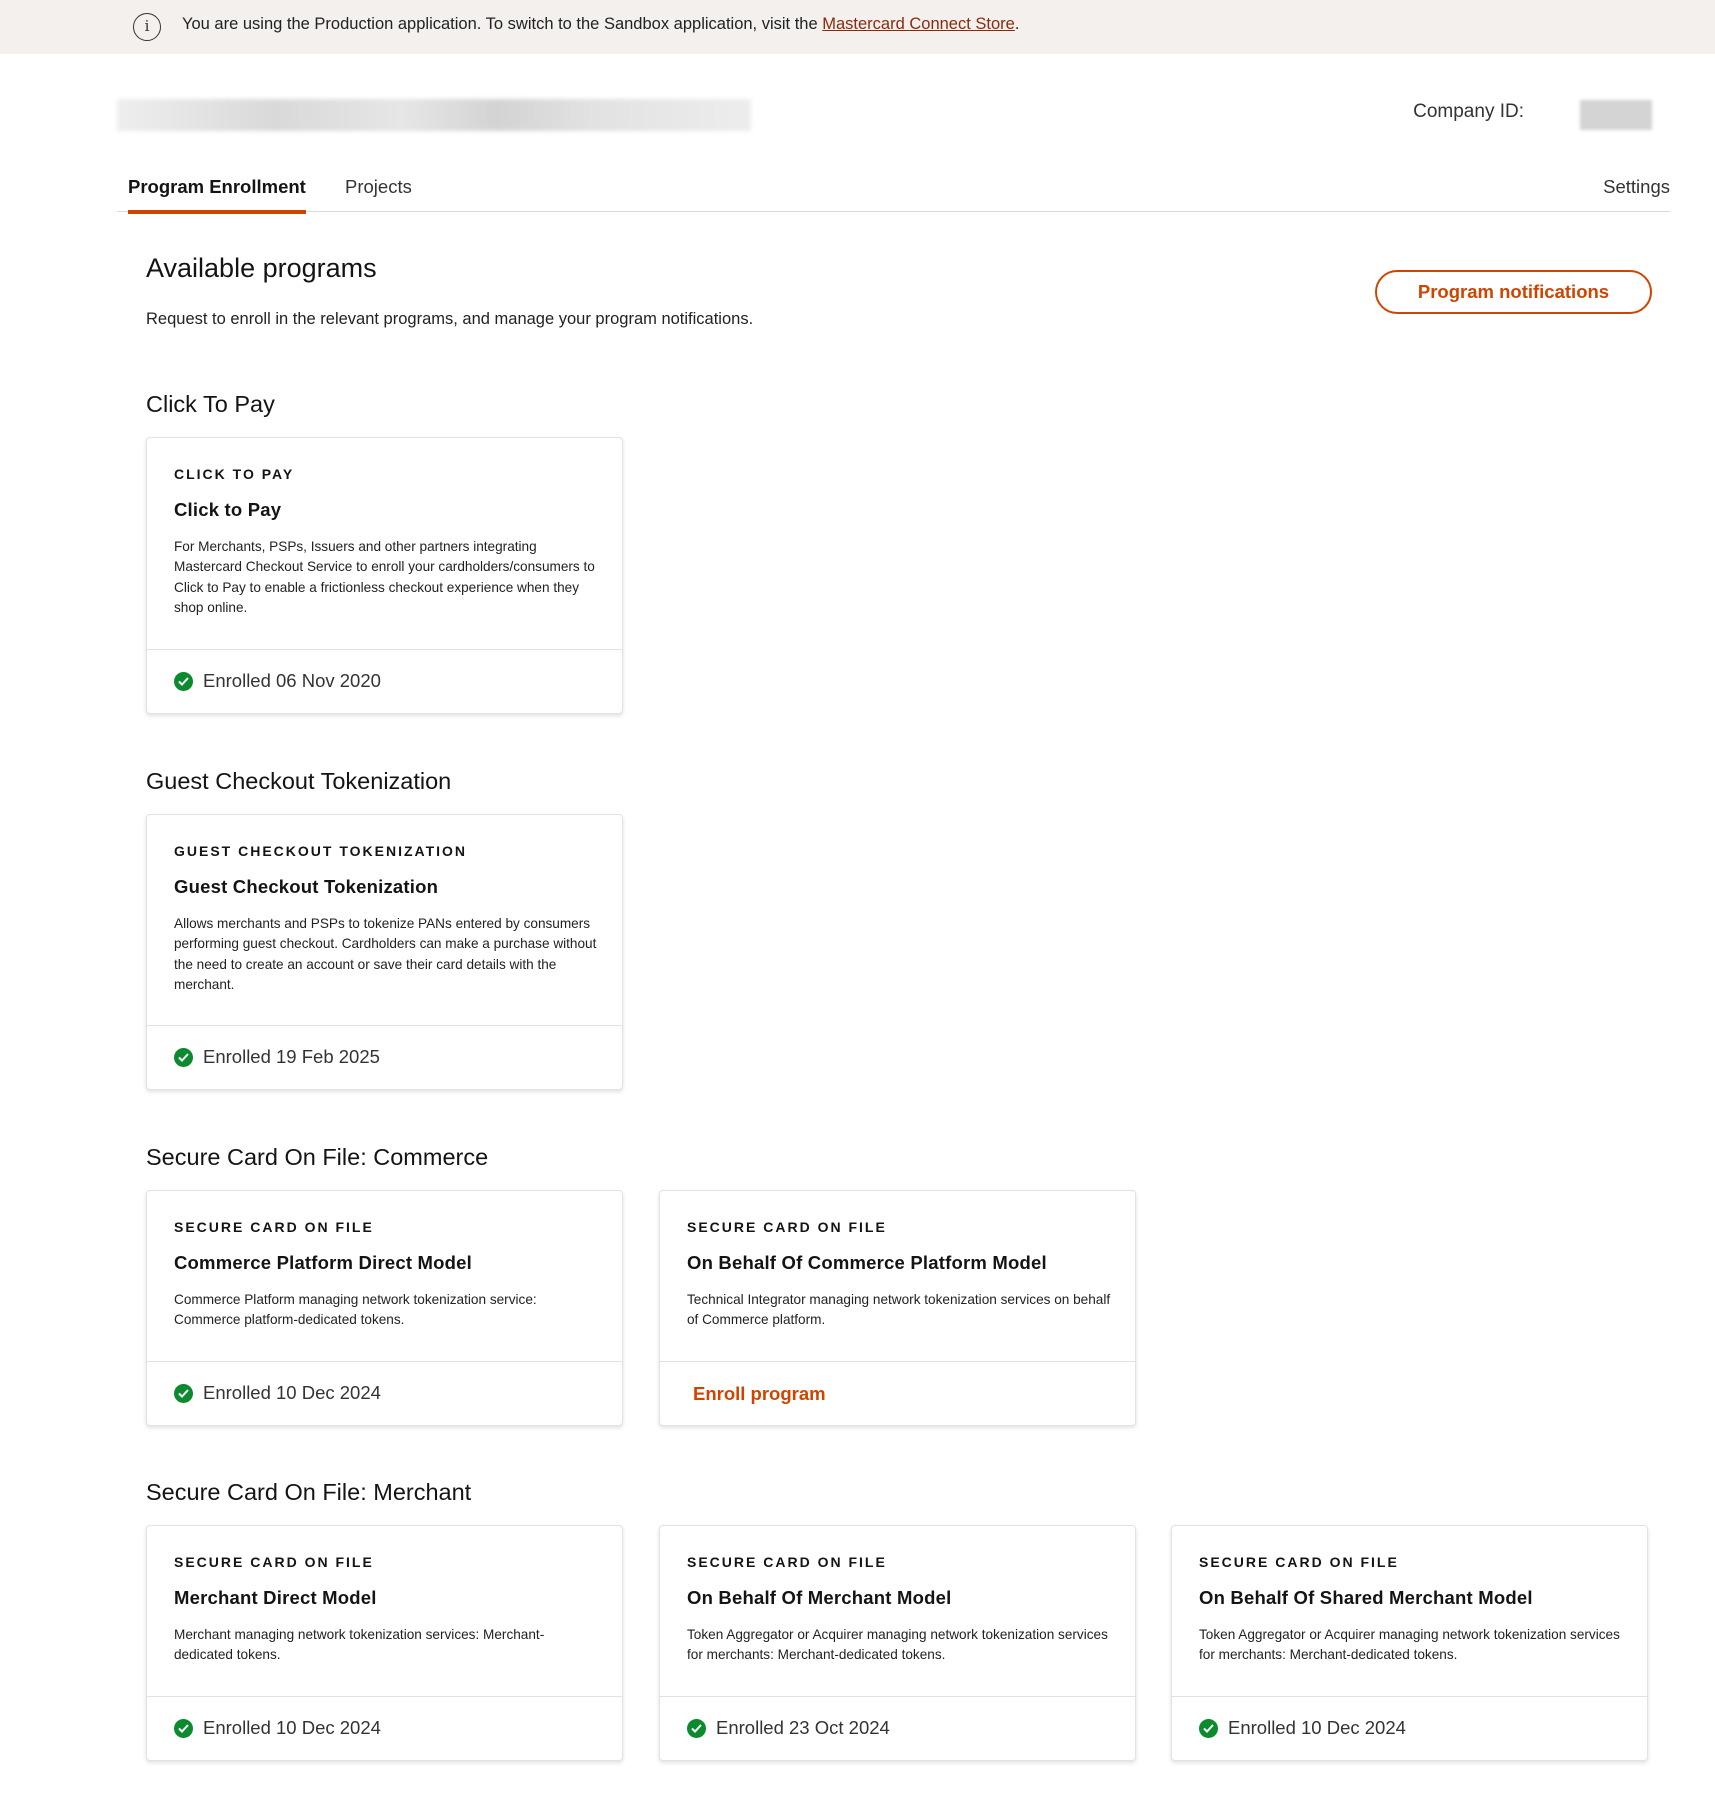  What do you see at coordinates (384, 1057) in the screenshot?
I see `card-footer: Enrolled 19 Feb 2025` at bounding box center [384, 1057].